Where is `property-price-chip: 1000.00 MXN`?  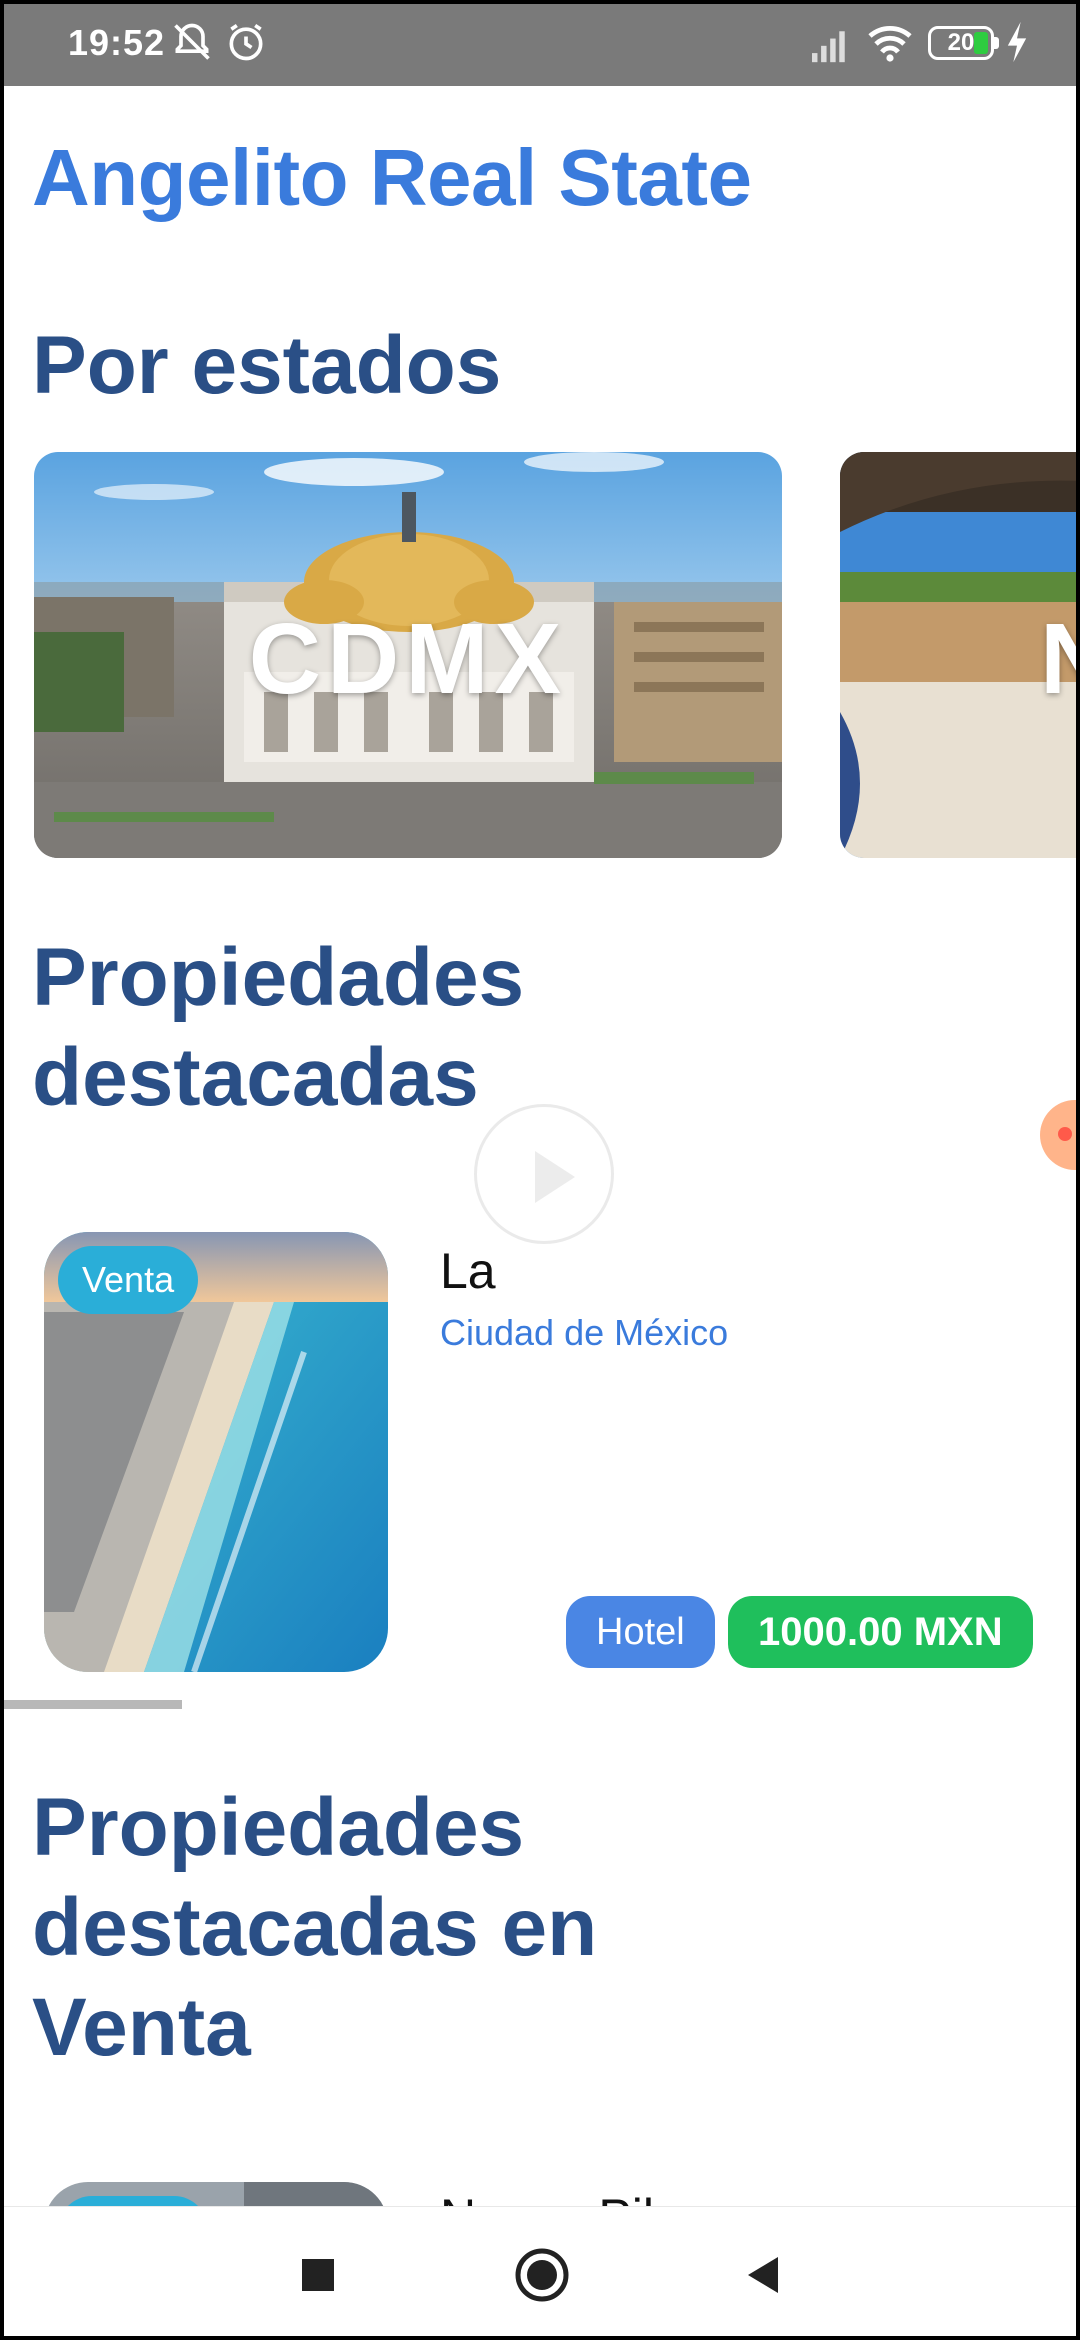
property-price-chip: 1000.00 MXN is located at coordinates (880, 1632).